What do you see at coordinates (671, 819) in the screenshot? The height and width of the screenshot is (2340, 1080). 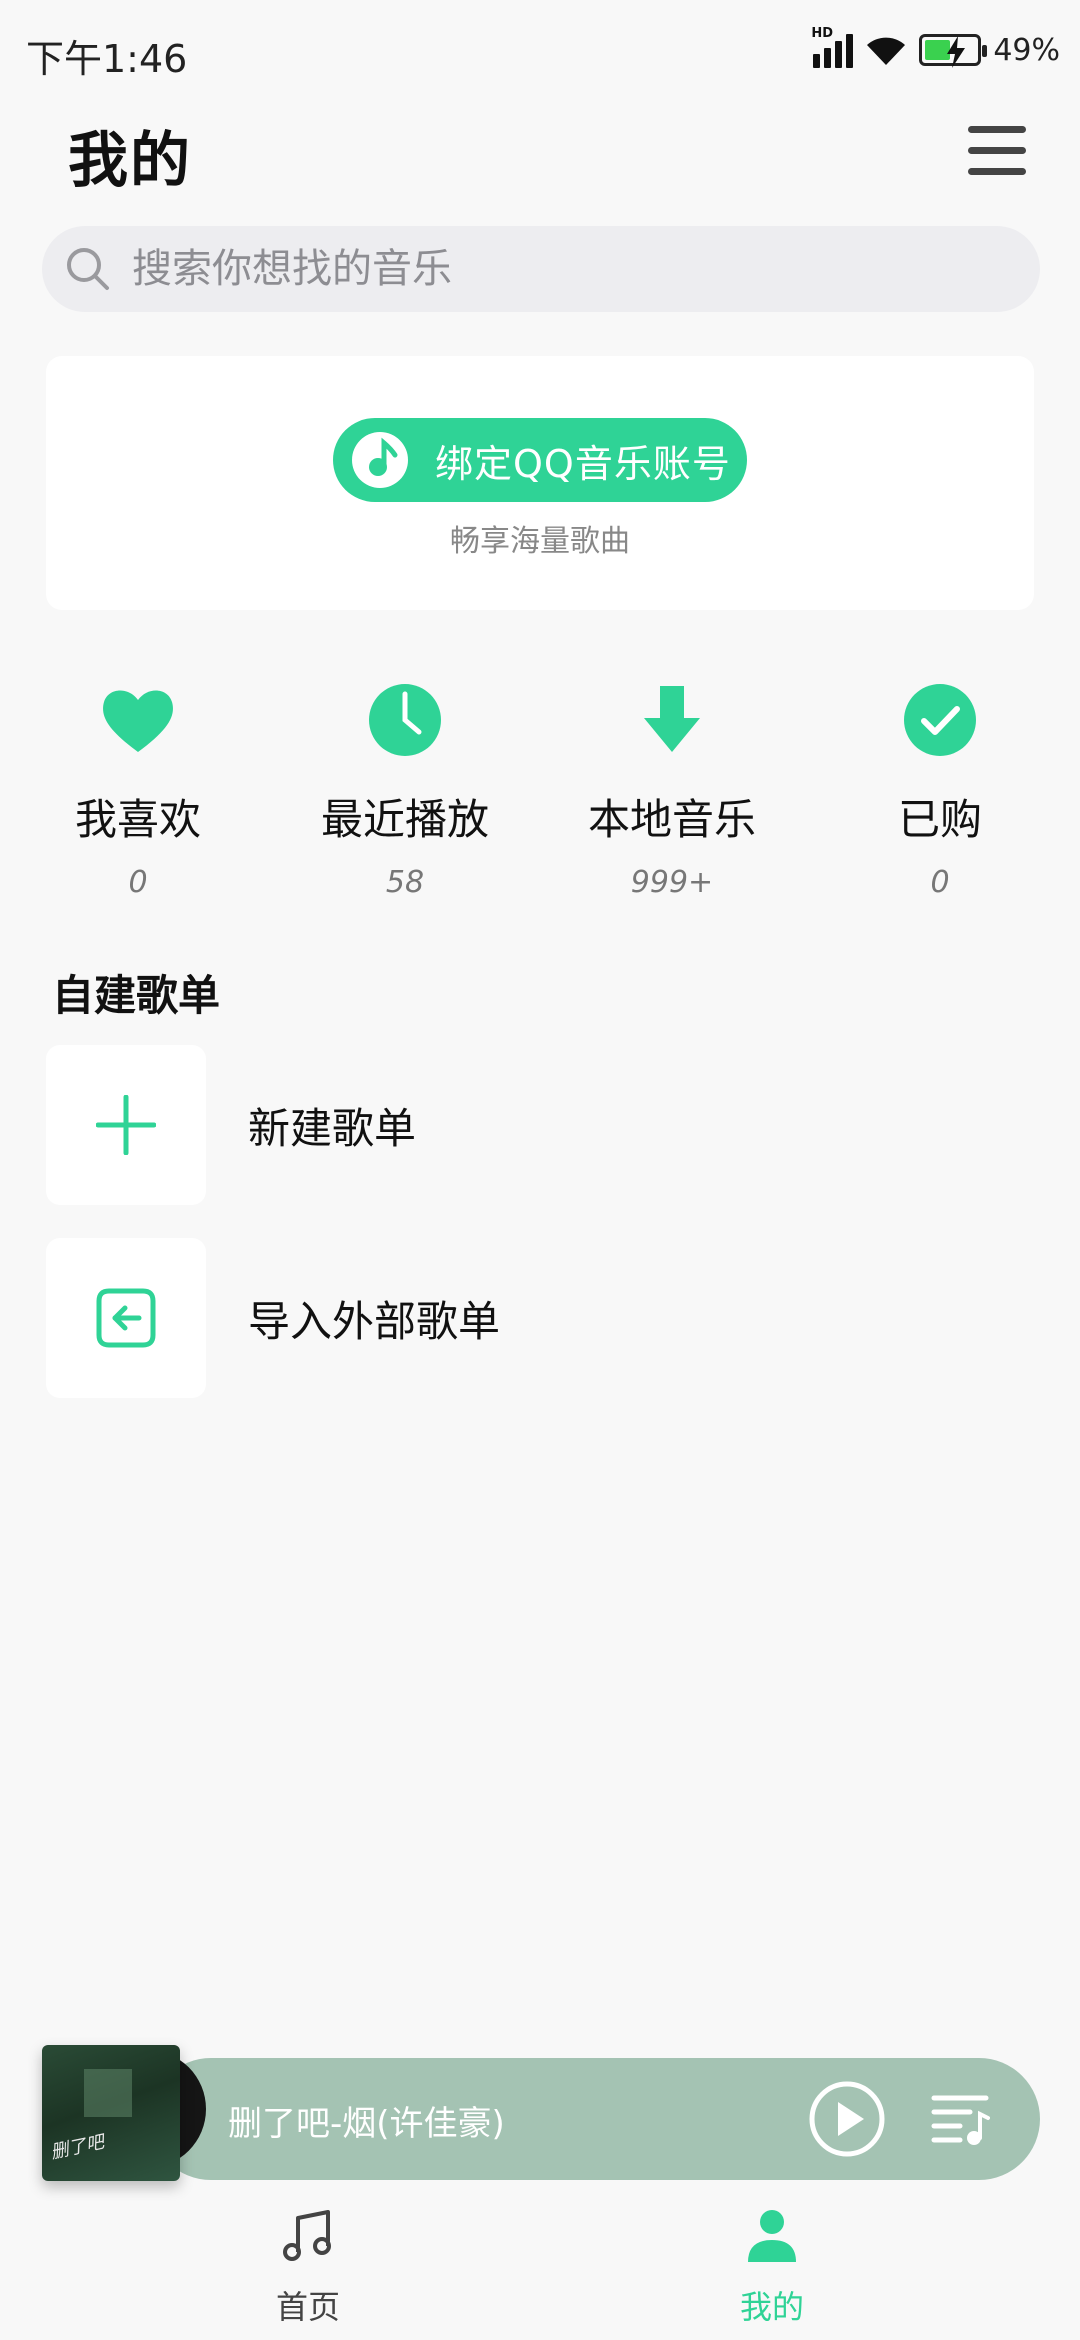 I see `quick-entry-label: 本地音乐` at bounding box center [671, 819].